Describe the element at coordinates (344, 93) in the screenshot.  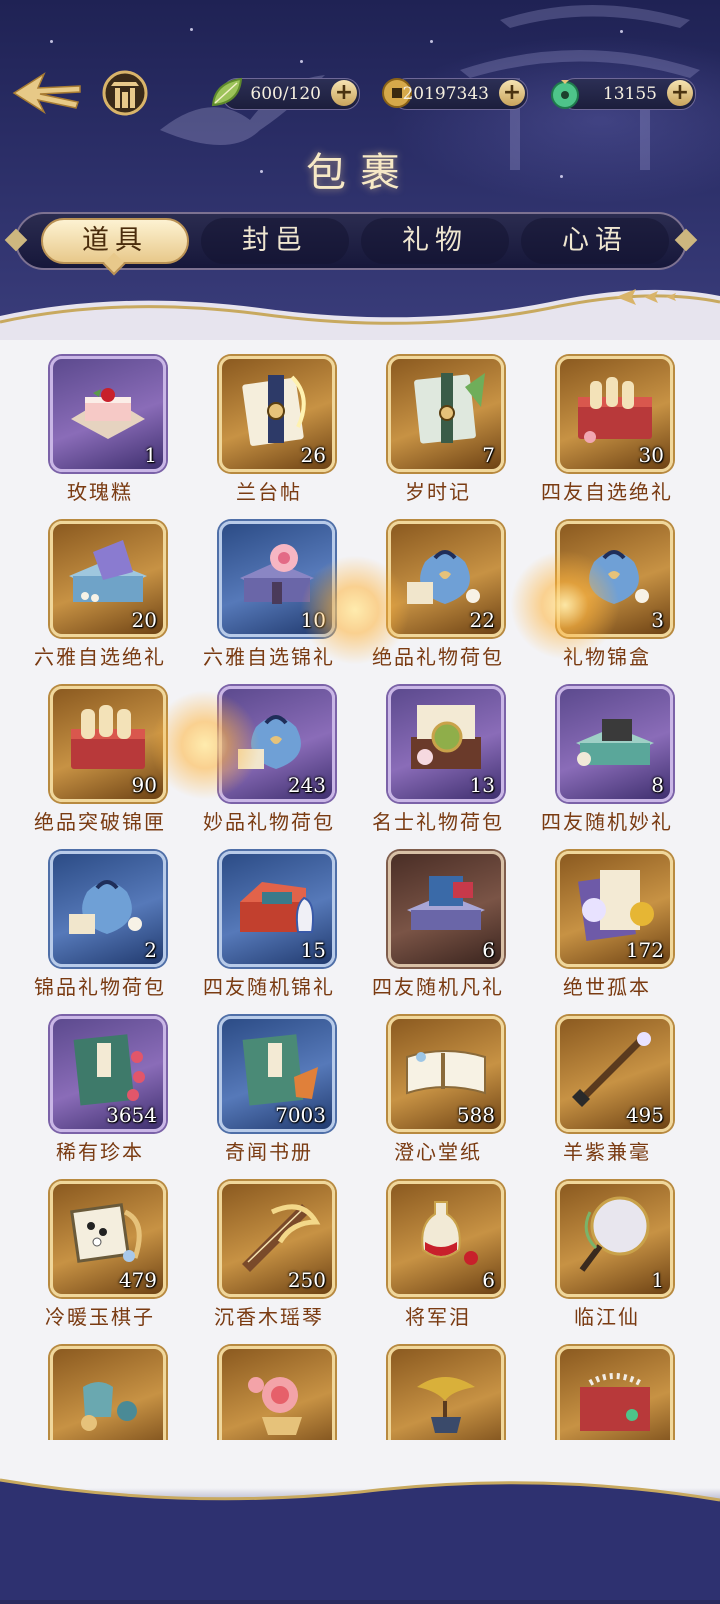
I see `add-stamina-button: +` at that location.